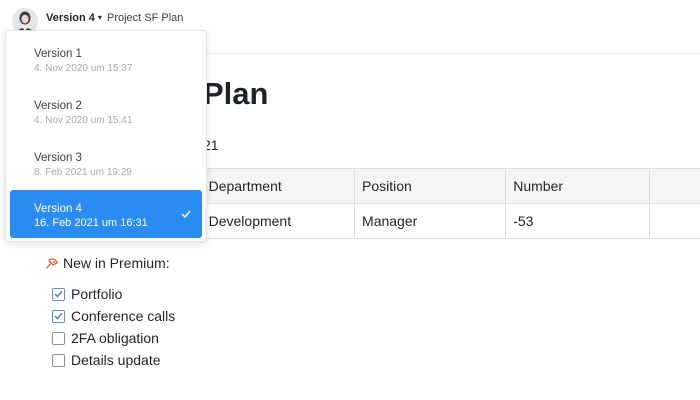 This screenshot has width=700, height=400. What do you see at coordinates (278, 186) in the screenshot?
I see `table-header-cell: Department` at bounding box center [278, 186].